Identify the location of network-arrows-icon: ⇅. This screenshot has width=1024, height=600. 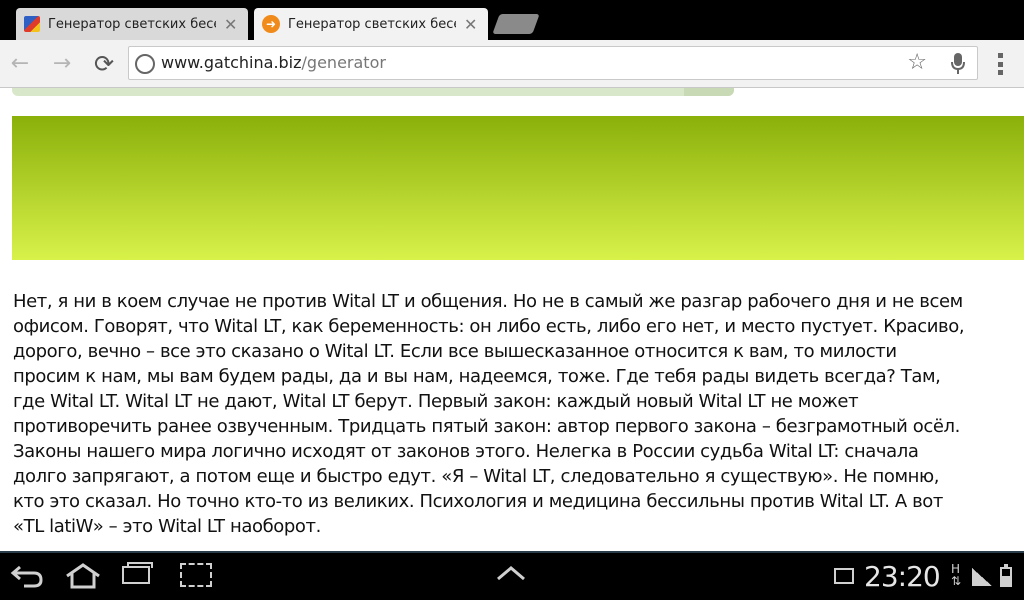
(956, 581).